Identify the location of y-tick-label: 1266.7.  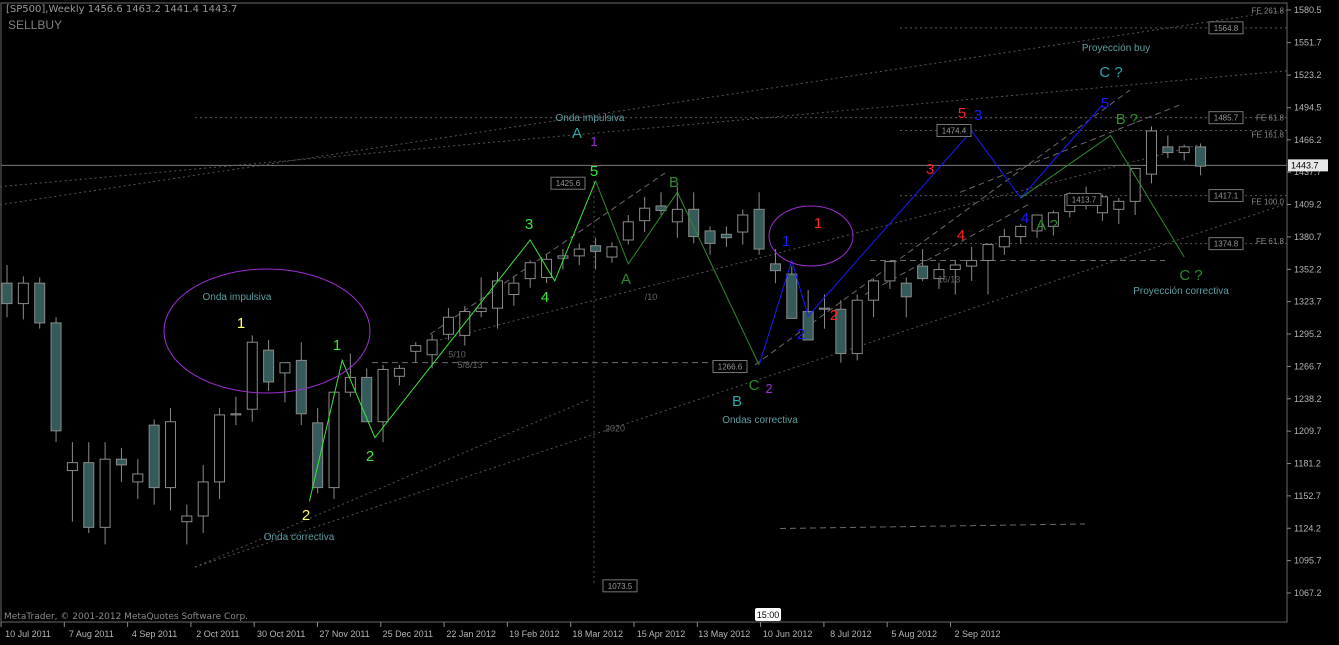
(1308, 366).